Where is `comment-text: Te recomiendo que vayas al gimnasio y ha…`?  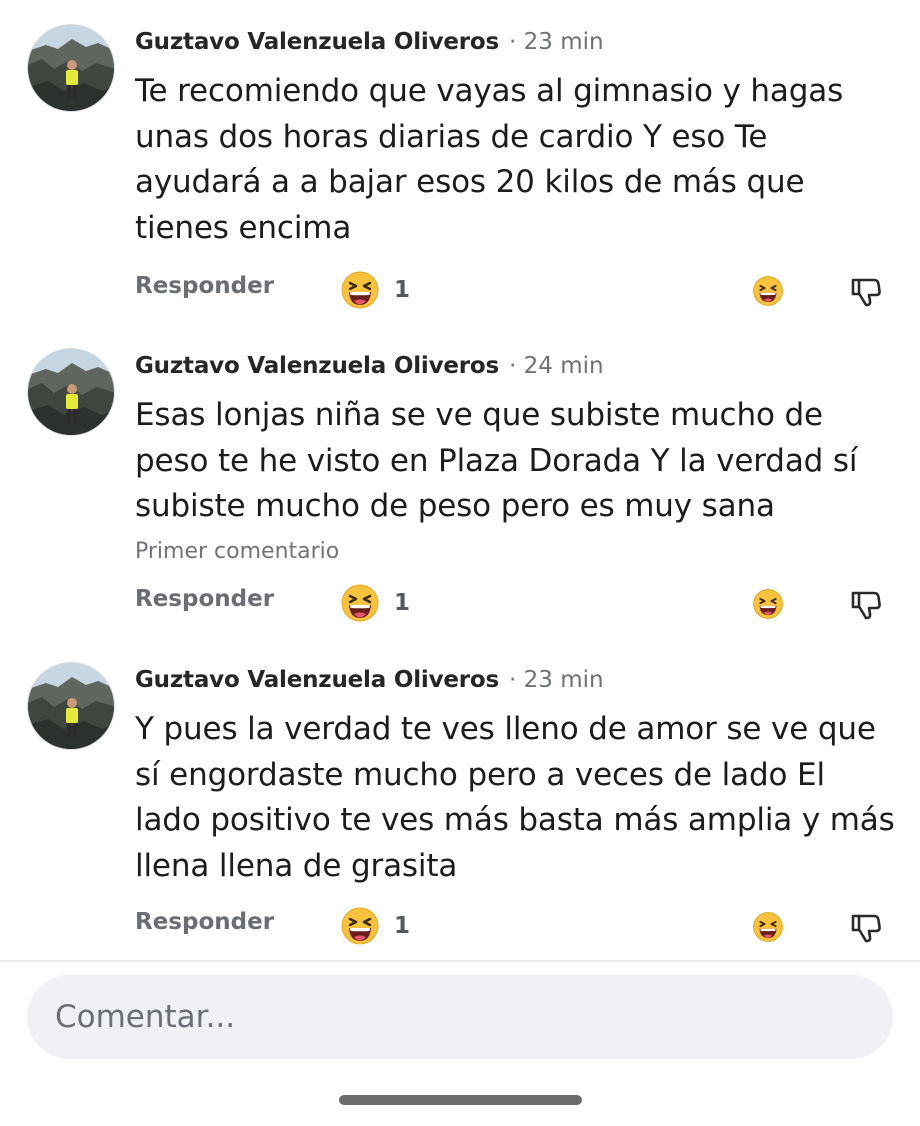
comment-text: Te recomiendo que vayas al gimnasio y ha… is located at coordinates (489, 159).